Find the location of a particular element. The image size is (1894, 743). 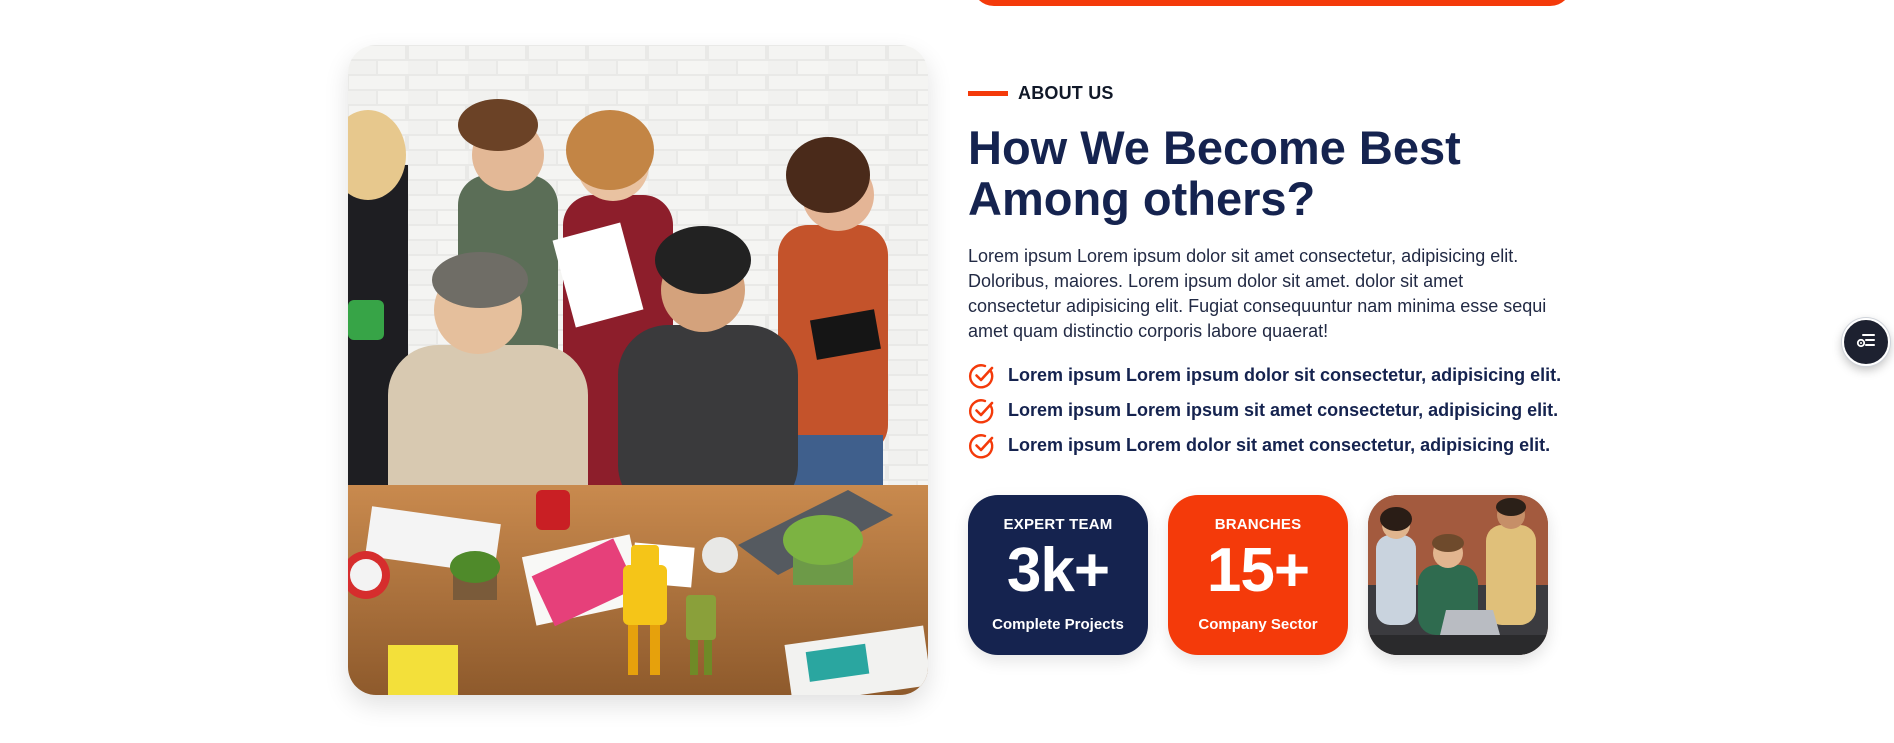

eyebrow-accent-line is located at coordinates (988, 93).